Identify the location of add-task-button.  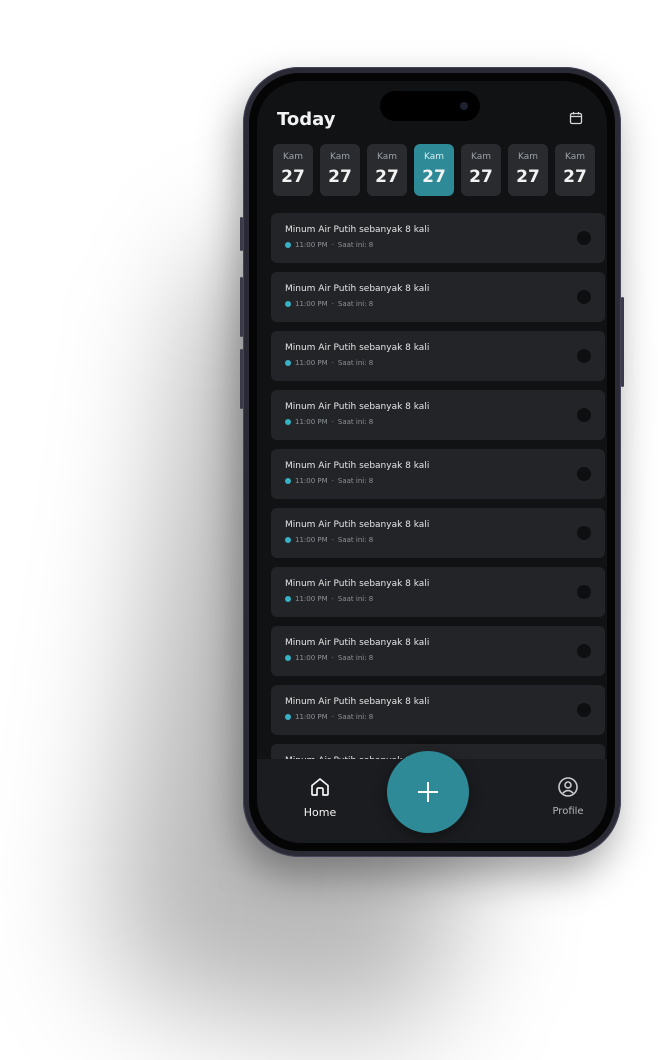
(428, 792).